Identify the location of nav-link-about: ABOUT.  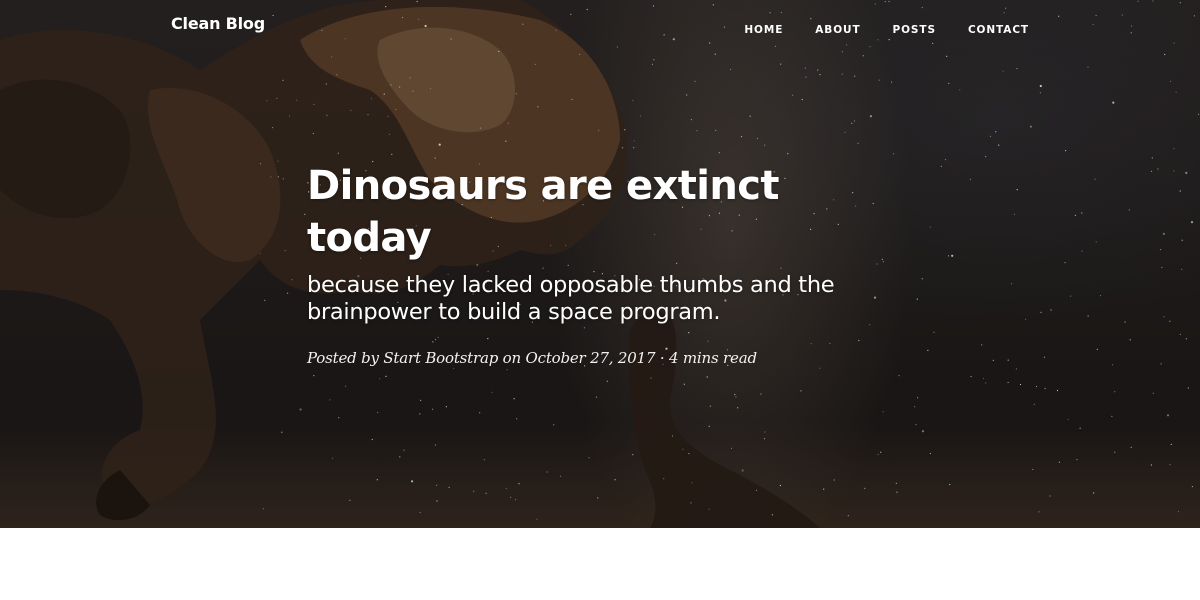
(837, 30).